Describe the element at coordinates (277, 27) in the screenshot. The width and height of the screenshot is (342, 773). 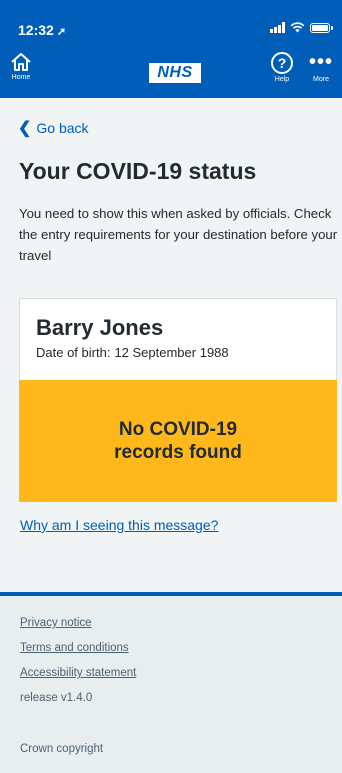
I see `signal-icon` at that location.